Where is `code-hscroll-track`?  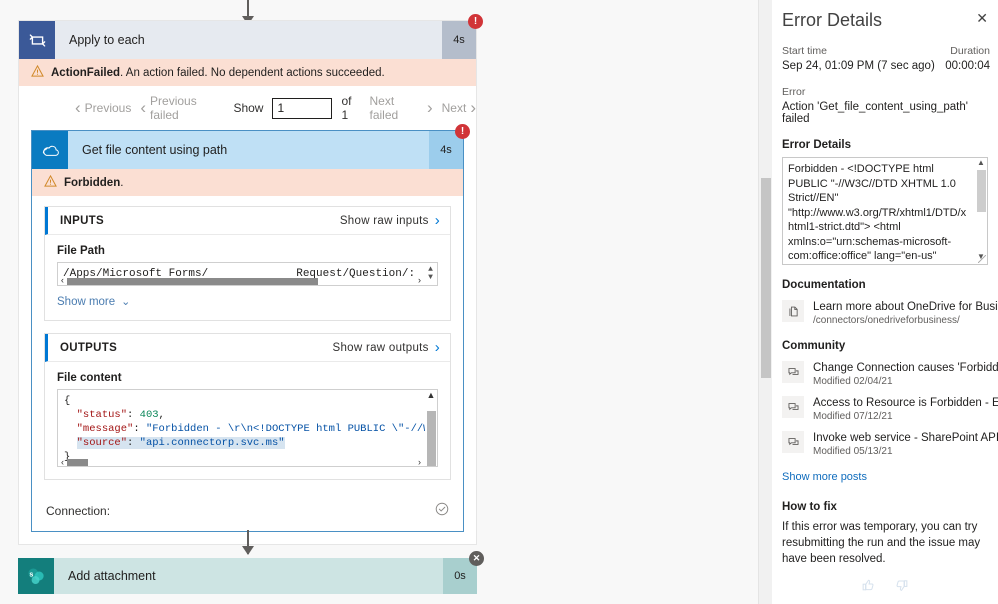 code-hscroll-track is located at coordinates (241, 462).